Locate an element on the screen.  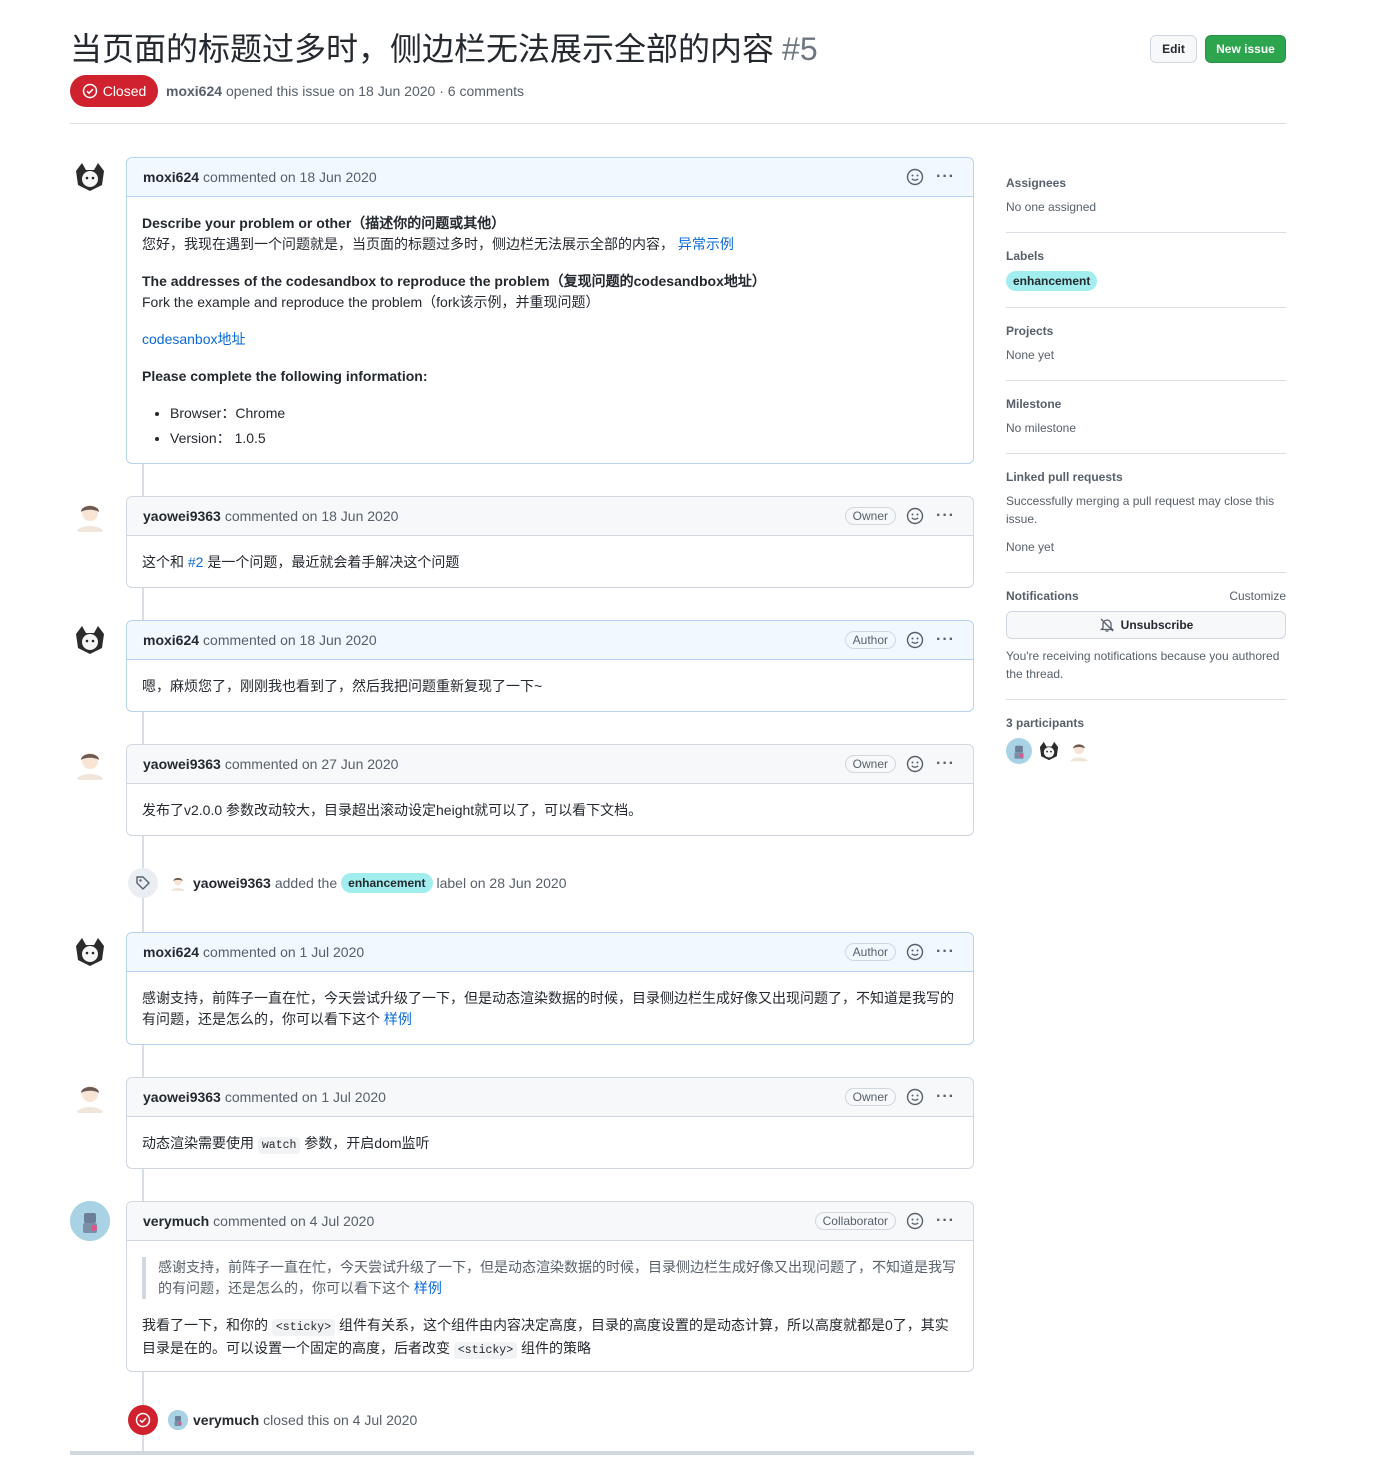
sidebar-heading: Notifications is located at coordinates (1042, 596).